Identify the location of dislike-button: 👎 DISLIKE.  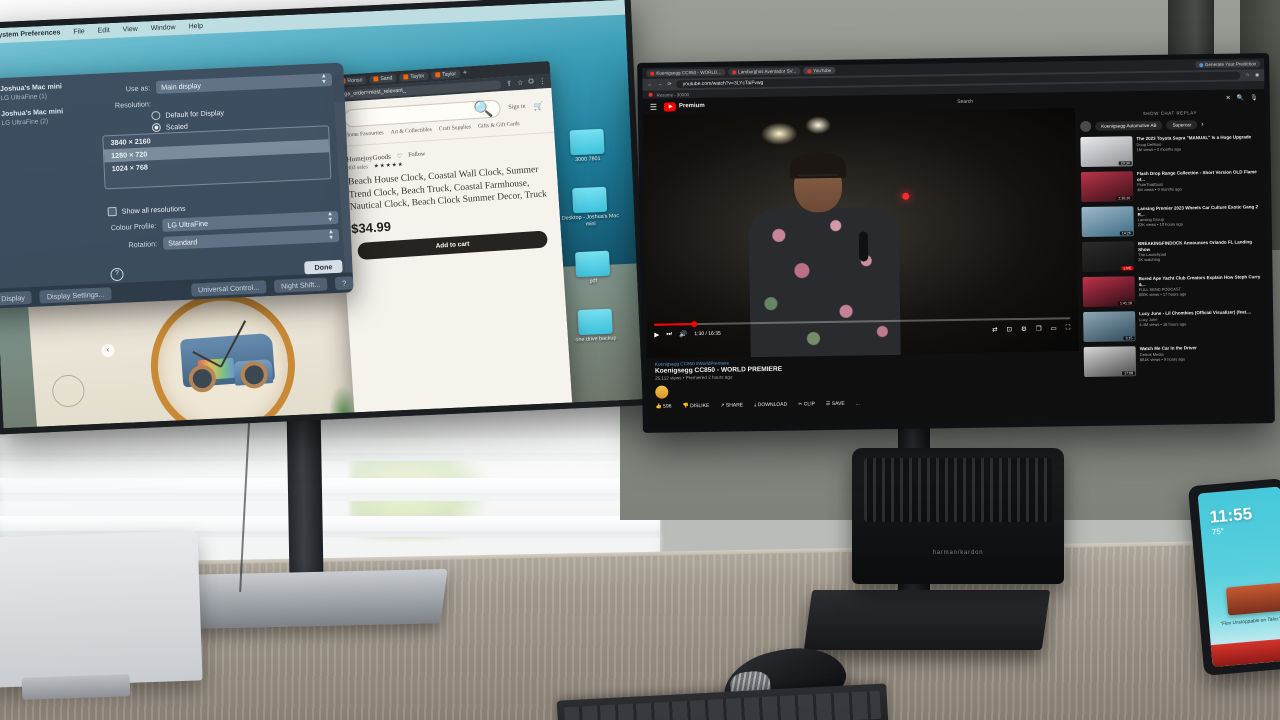
(695, 406).